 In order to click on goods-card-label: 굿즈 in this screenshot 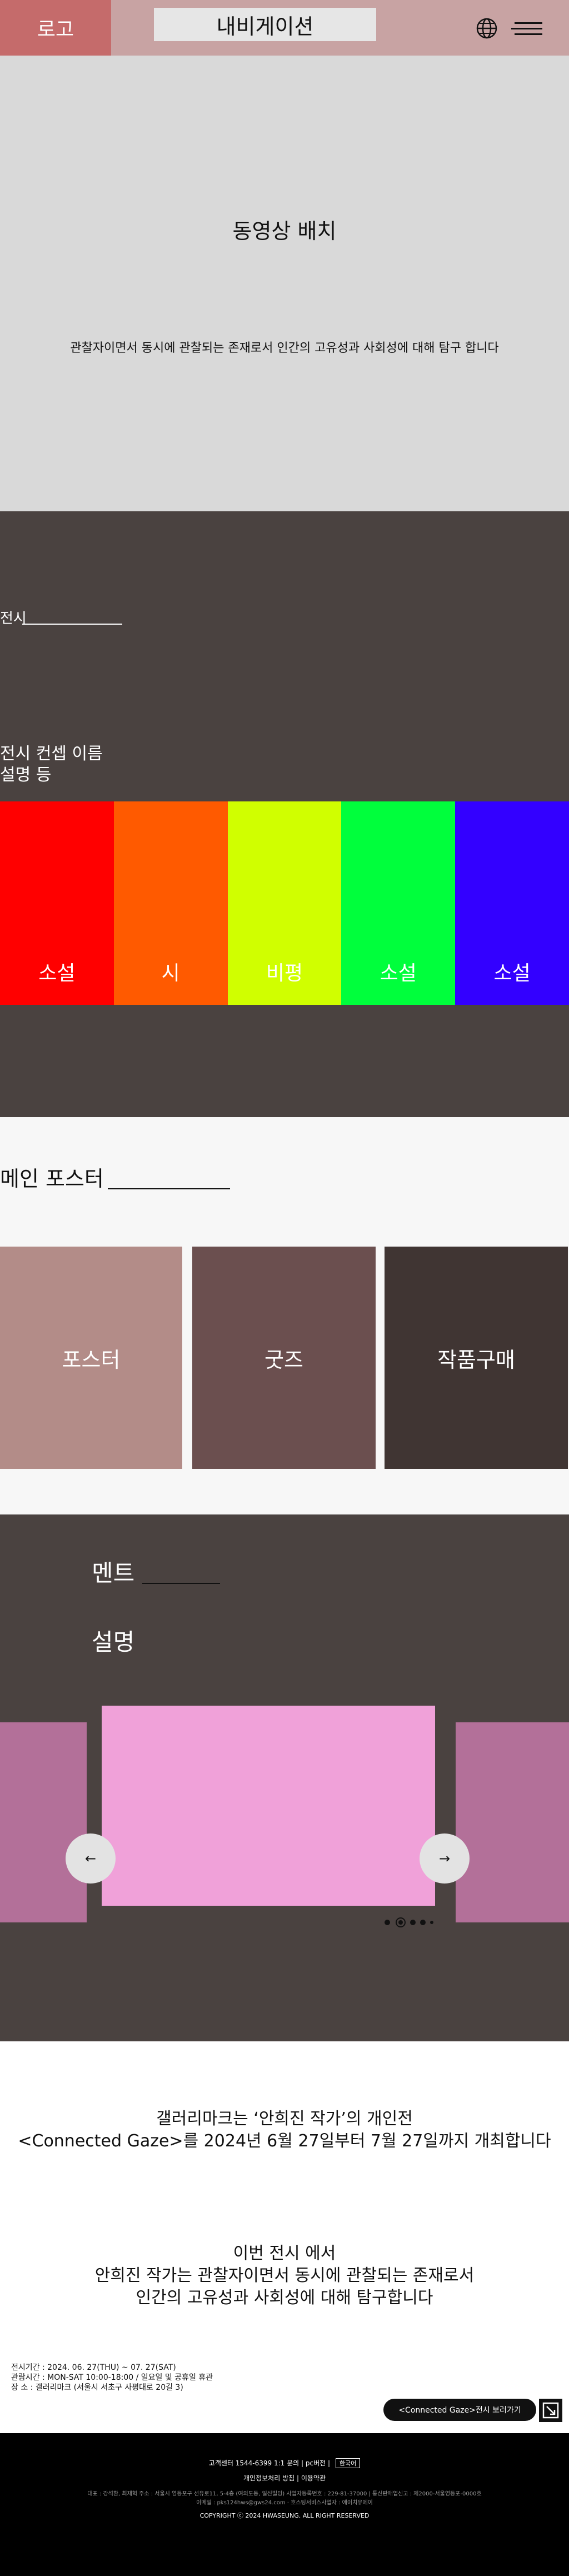, I will do `click(283, 1359)`.